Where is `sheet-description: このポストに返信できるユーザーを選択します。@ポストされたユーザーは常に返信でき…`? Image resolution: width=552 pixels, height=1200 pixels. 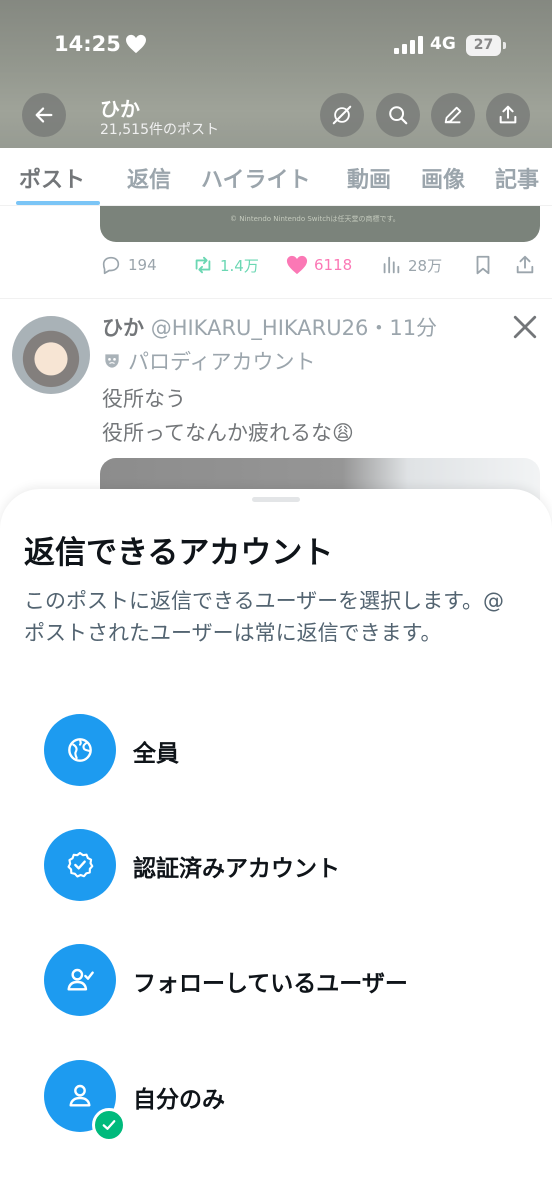
sheet-description: このポストに返信できるユーザーを選択します。@ポストされたユーザーは常に返信でき… is located at coordinates (264, 617).